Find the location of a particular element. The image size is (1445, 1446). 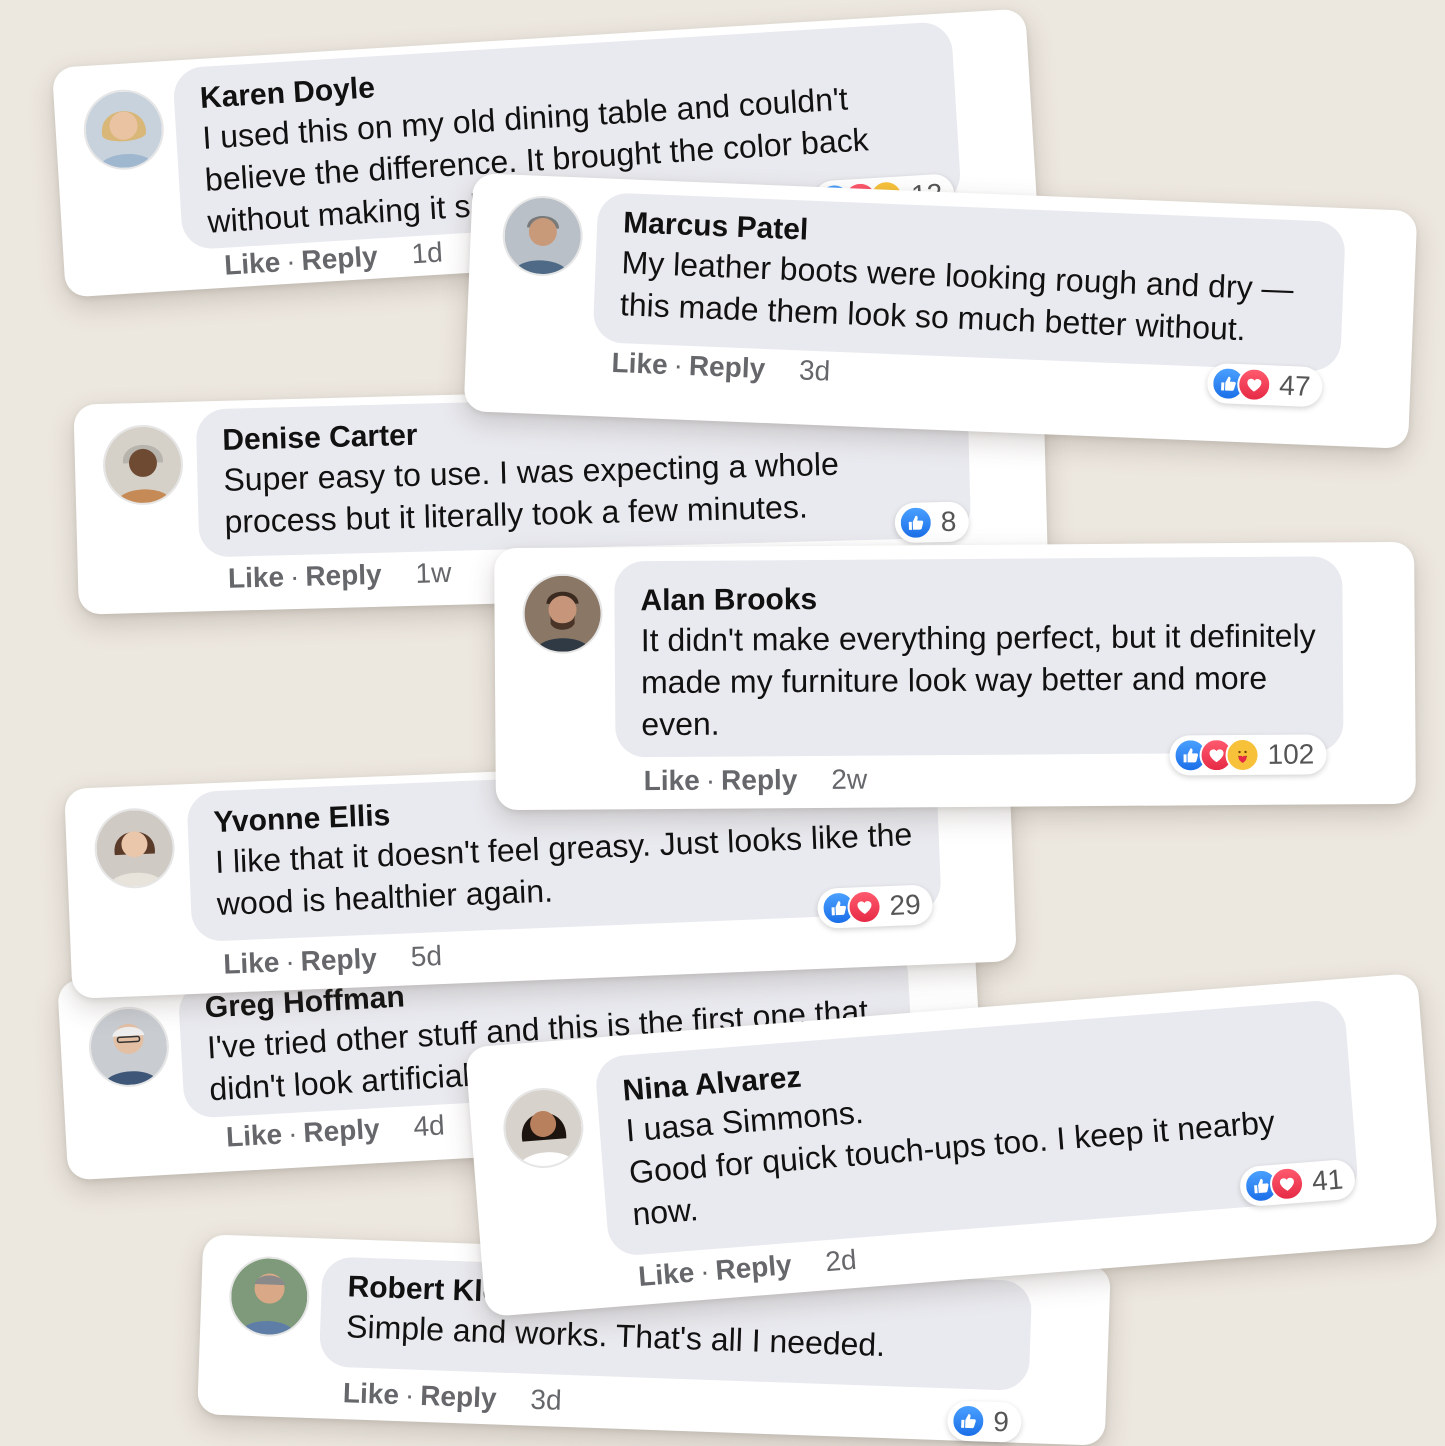

reaction-summary: 8 is located at coordinates (931, 522).